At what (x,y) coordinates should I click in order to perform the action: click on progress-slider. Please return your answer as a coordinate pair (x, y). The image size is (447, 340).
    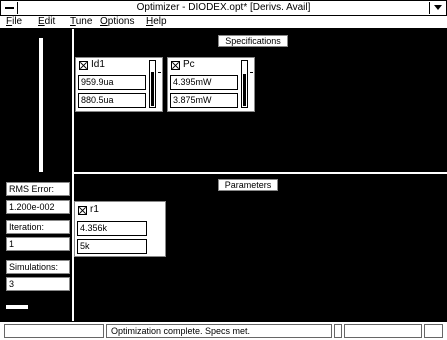
    Looking at the image, I should click on (41, 105).